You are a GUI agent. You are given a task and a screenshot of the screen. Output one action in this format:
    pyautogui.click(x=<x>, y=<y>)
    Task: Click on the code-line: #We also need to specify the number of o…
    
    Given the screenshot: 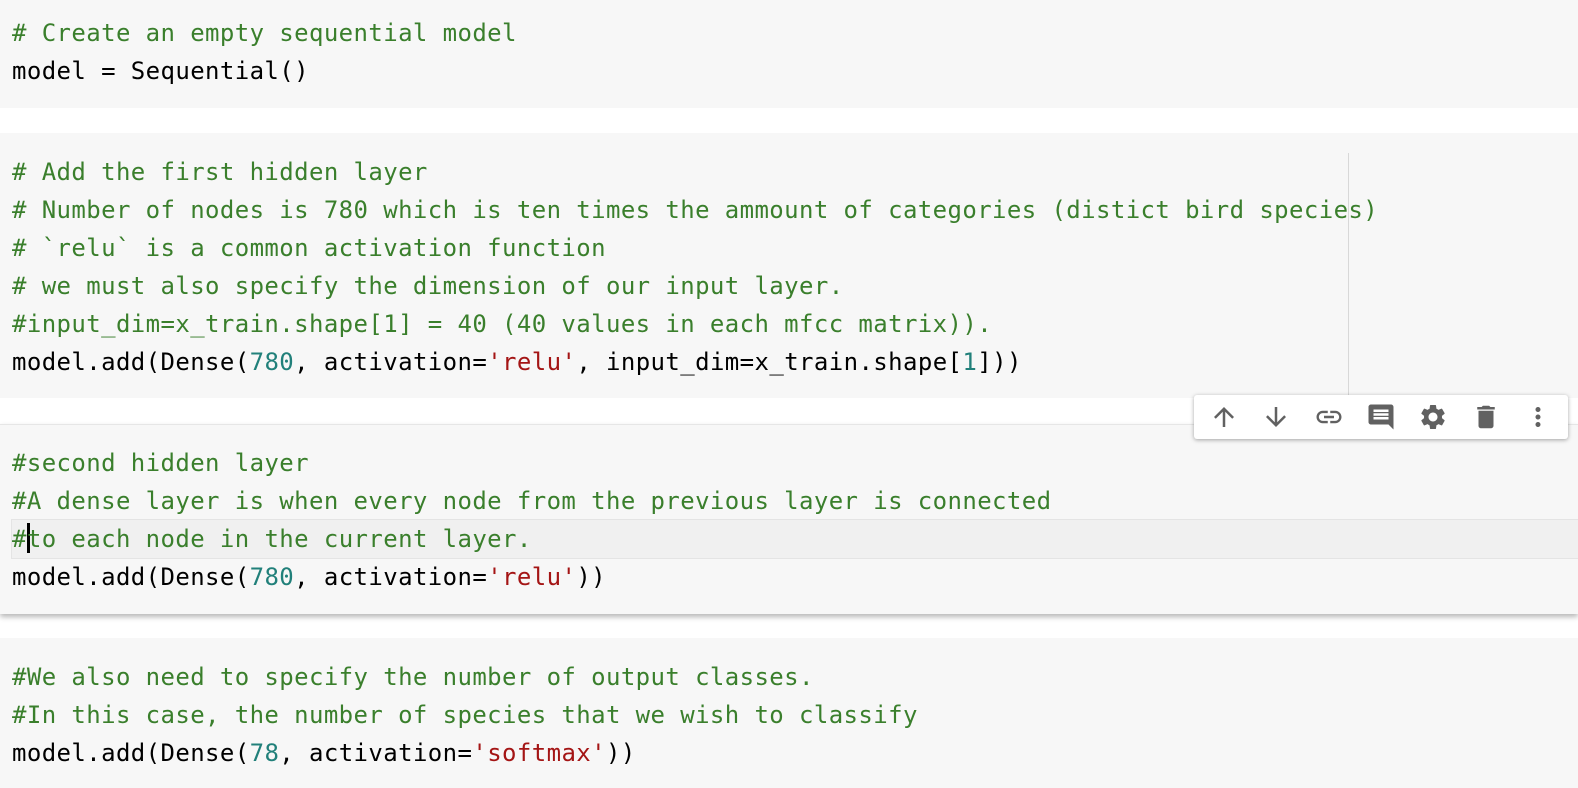 What is the action you would take?
    pyautogui.click(x=465, y=677)
    